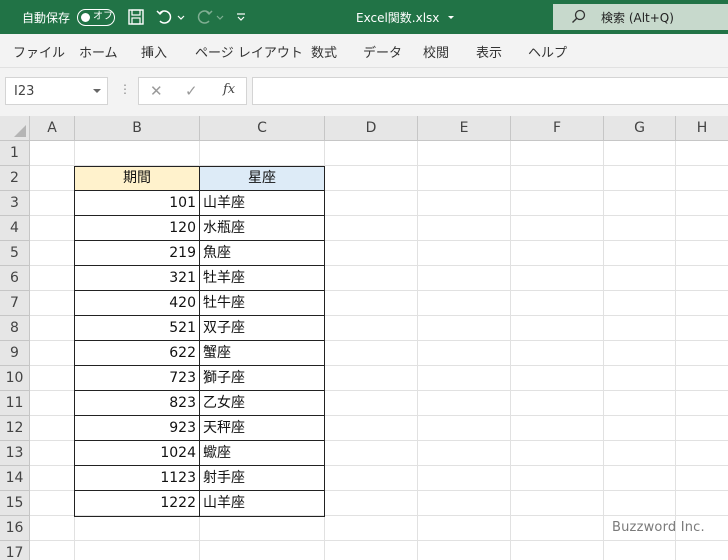 This screenshot has width=728, height=560. What do you see at coordinates (464, 128) in the screenshot?
I see `column-header-e: E` at bounding box center [464, 128].